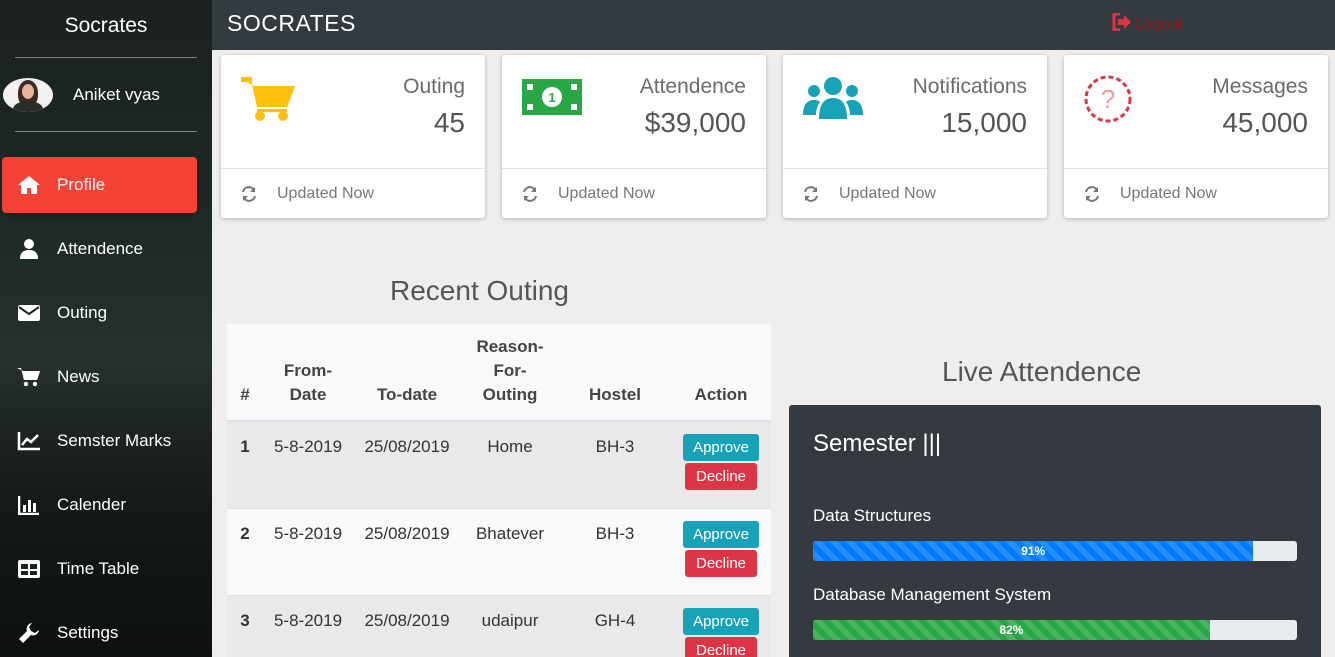 The height and width of the screenshot is (657, 1335). What do you see at coordinates (510, 620) in the screenshot?
I see `reason: udaipur` at bounding box center [510, 620].